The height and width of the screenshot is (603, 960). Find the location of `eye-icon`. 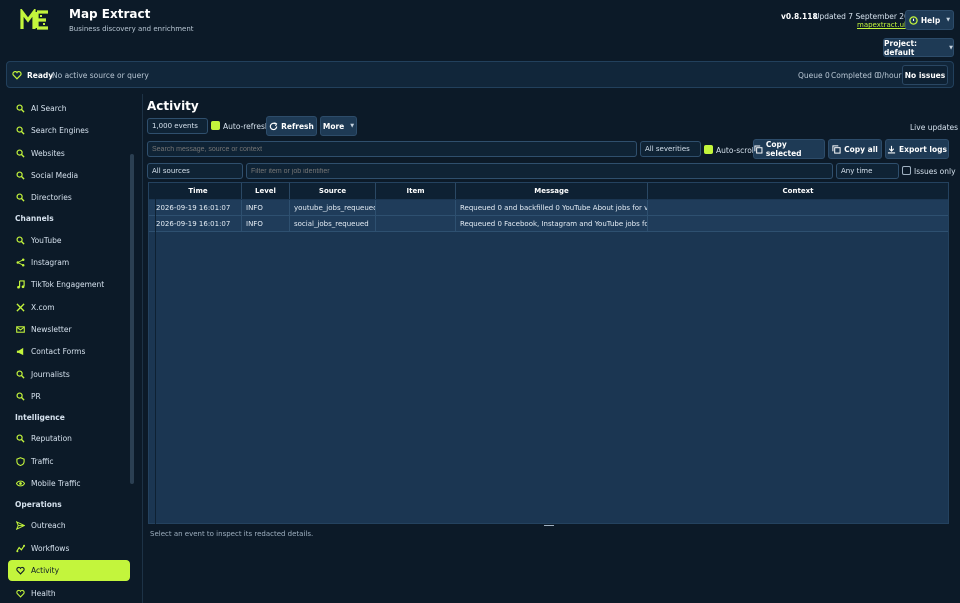

eye-icon is located at coordinates (20, 483).